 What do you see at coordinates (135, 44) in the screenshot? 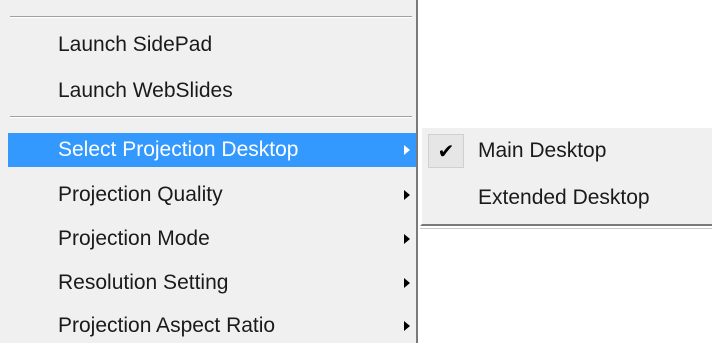
I see `menu-item-label: Launch SidePad` at bounding box center [135, 44].